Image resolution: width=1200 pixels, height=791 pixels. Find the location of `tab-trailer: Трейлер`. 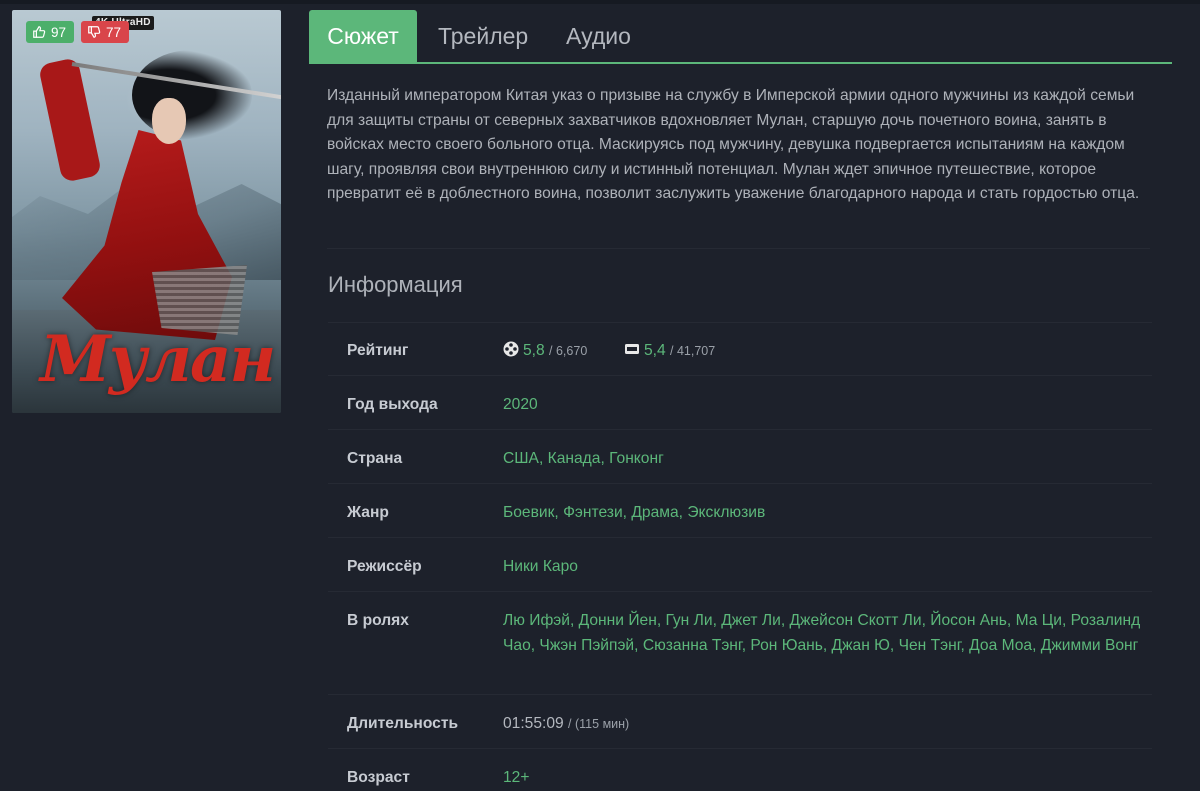

tab-trailer: Трейлер is located at coordinates (483, 36).